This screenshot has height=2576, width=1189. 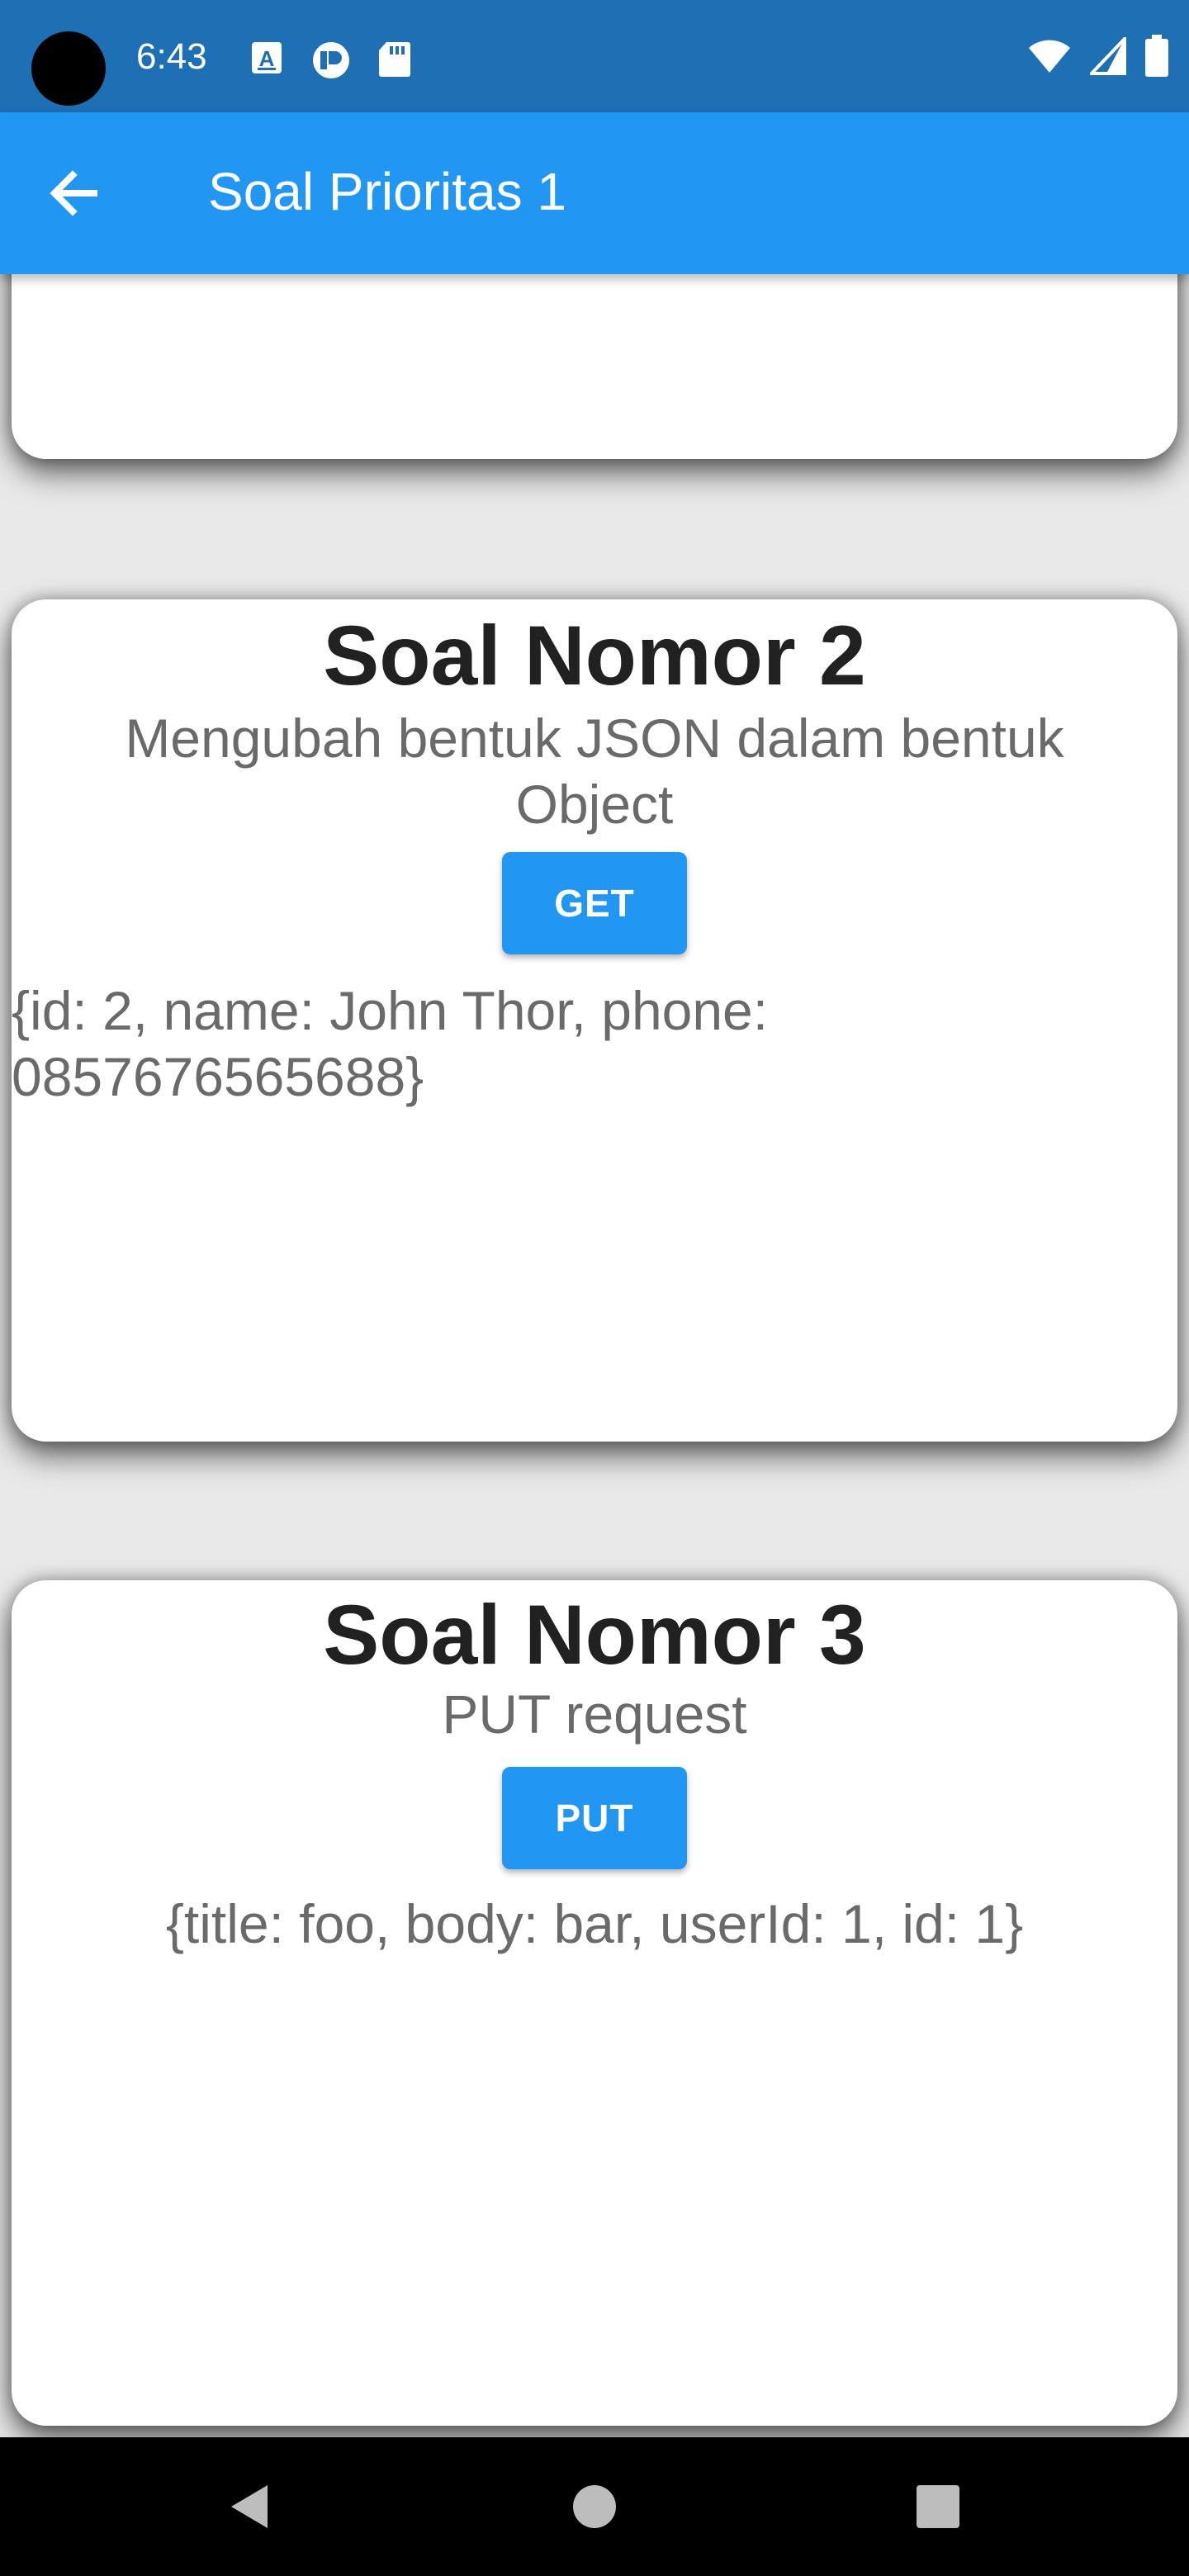 I want to click on status-time: 6:43, so click(x=171, y=56).